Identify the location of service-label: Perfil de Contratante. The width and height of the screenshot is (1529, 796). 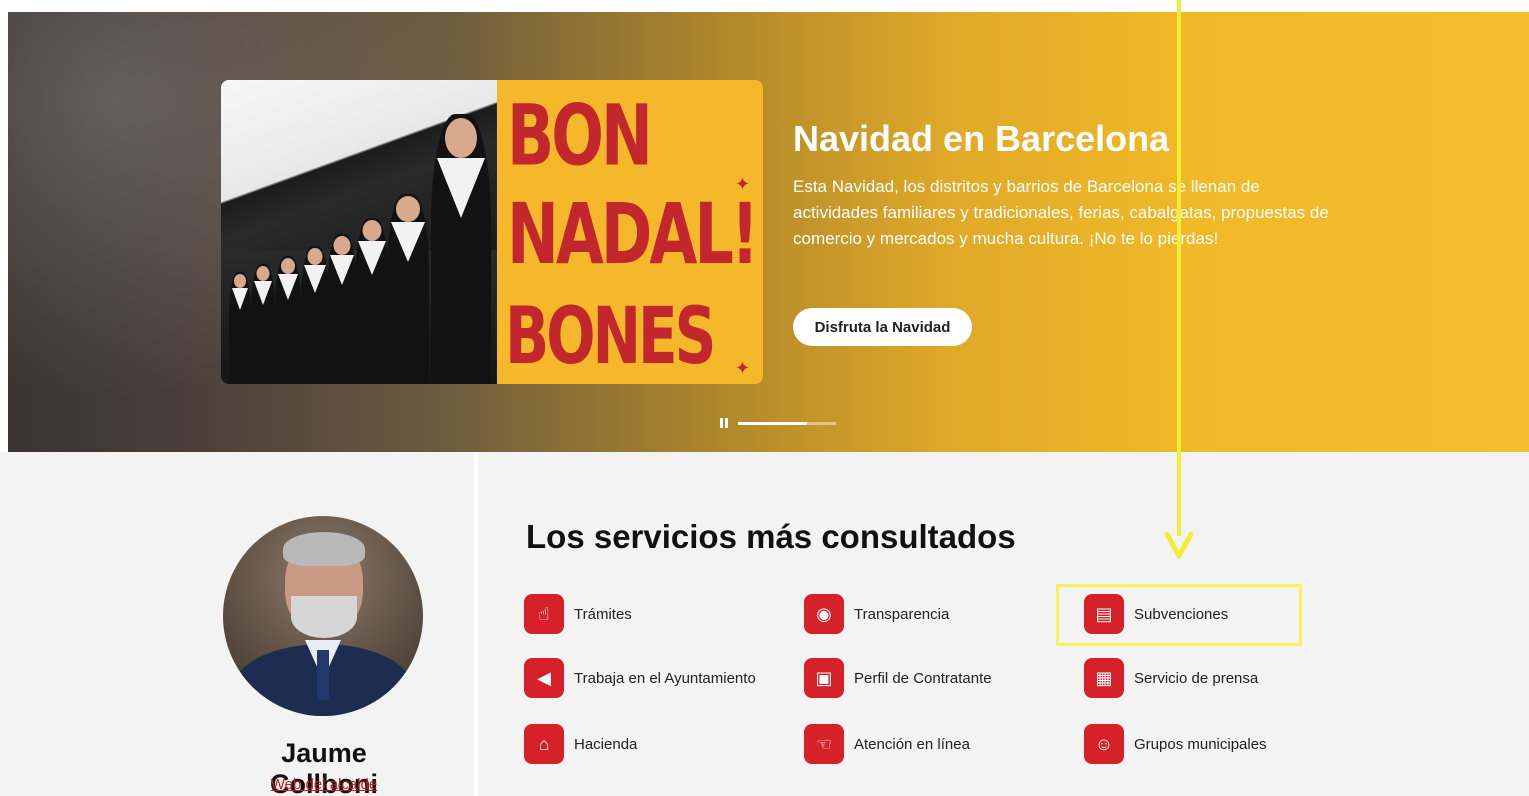
(923, 678).